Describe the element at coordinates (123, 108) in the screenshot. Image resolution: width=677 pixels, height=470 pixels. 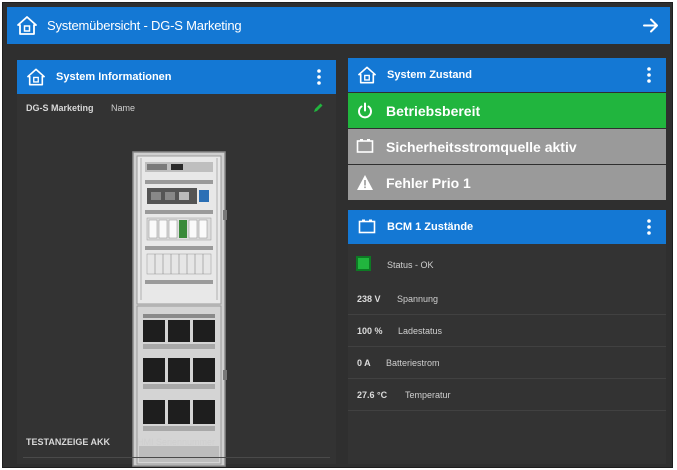
I see `system-name-label: Name` at that location.